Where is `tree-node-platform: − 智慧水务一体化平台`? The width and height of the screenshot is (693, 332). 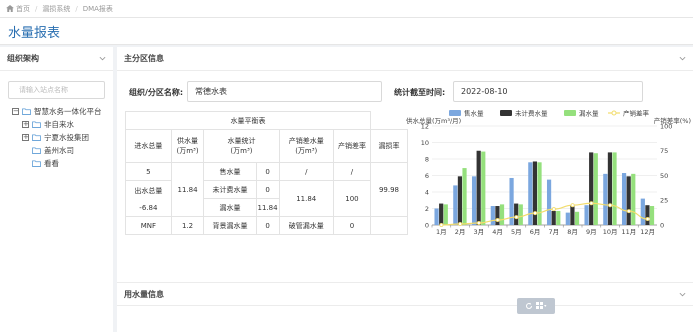
tree-node-platform: − 智慧水务一体化平台 is located at coordinates (62, 111).